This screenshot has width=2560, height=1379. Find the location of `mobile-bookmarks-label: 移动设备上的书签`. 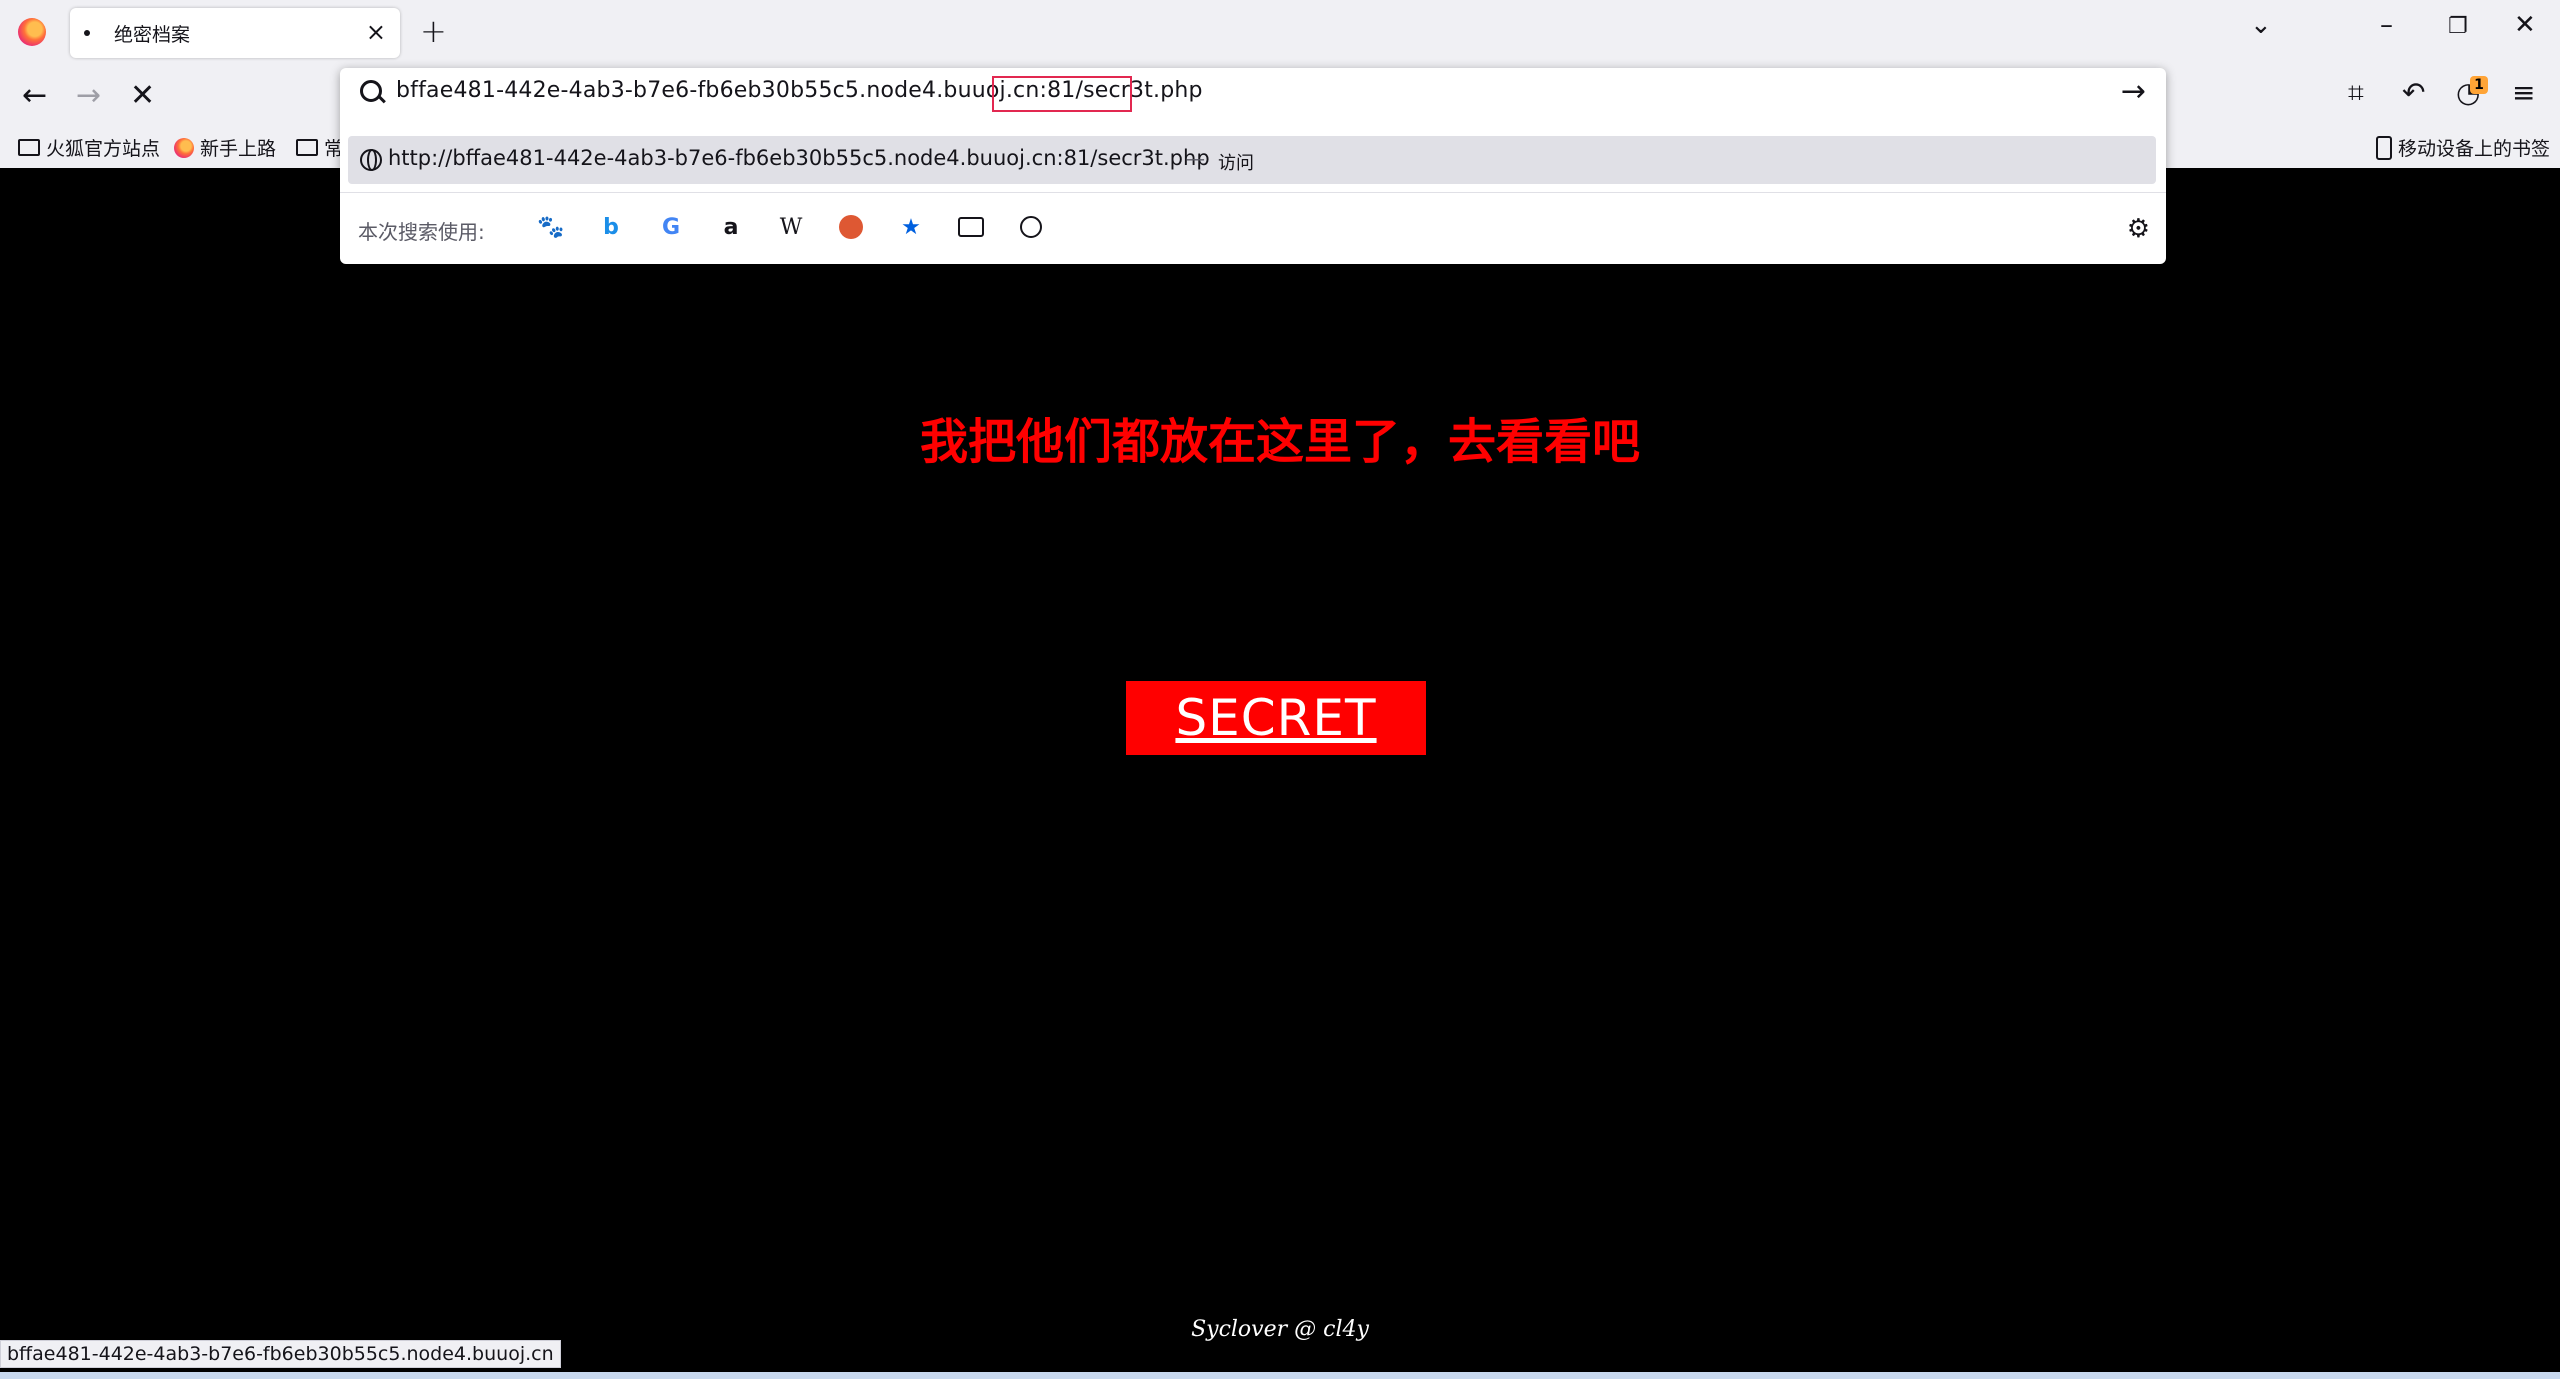

mobile-bookmarks-label: 移动设备上的书签 is located at coordinates (2474, 149).